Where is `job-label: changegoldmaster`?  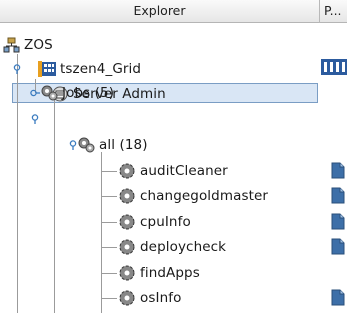
job-label: changegoldmaster is located at coordinates (204, 196).